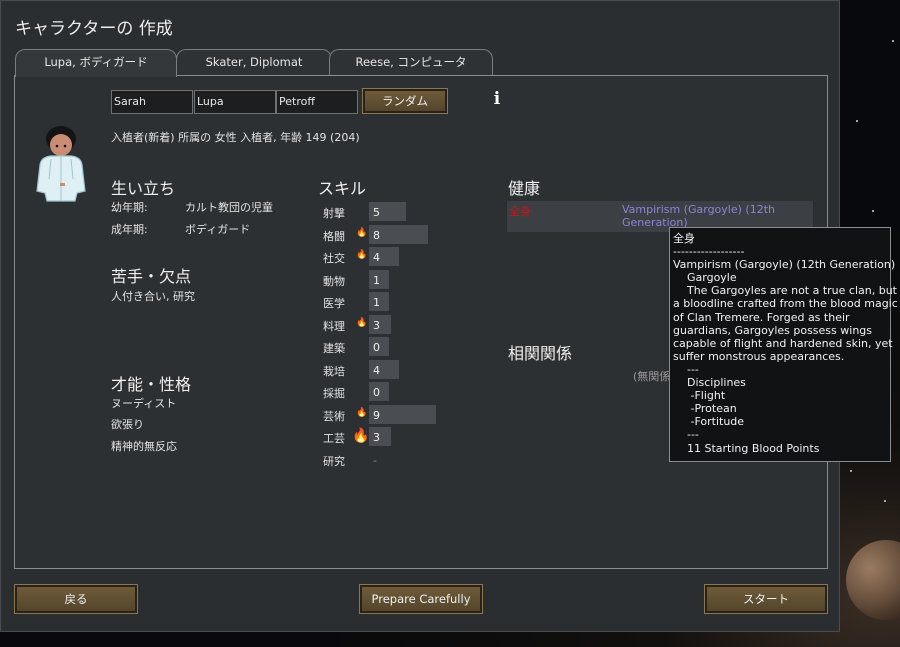 The height and width of the screenshot is (647, 900). I want to click on tooltip-line: capable of flight and hardened skin, yet, so click(783, 343).